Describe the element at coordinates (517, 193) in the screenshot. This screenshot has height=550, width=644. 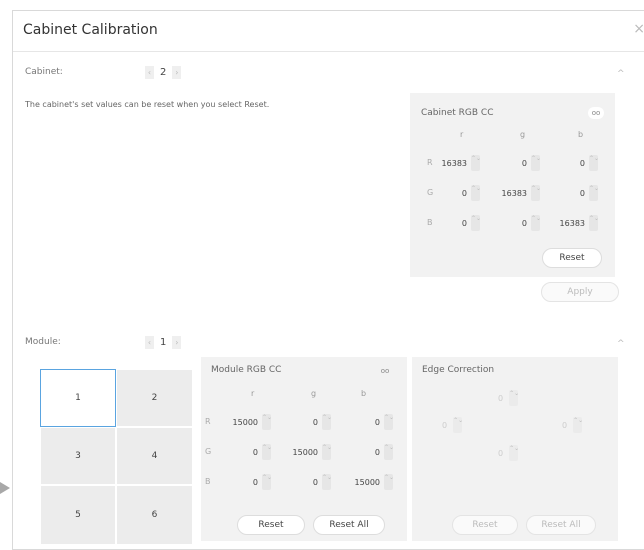
I see `cabinet-gg-field: 16383 ⌃⌄` at that location.